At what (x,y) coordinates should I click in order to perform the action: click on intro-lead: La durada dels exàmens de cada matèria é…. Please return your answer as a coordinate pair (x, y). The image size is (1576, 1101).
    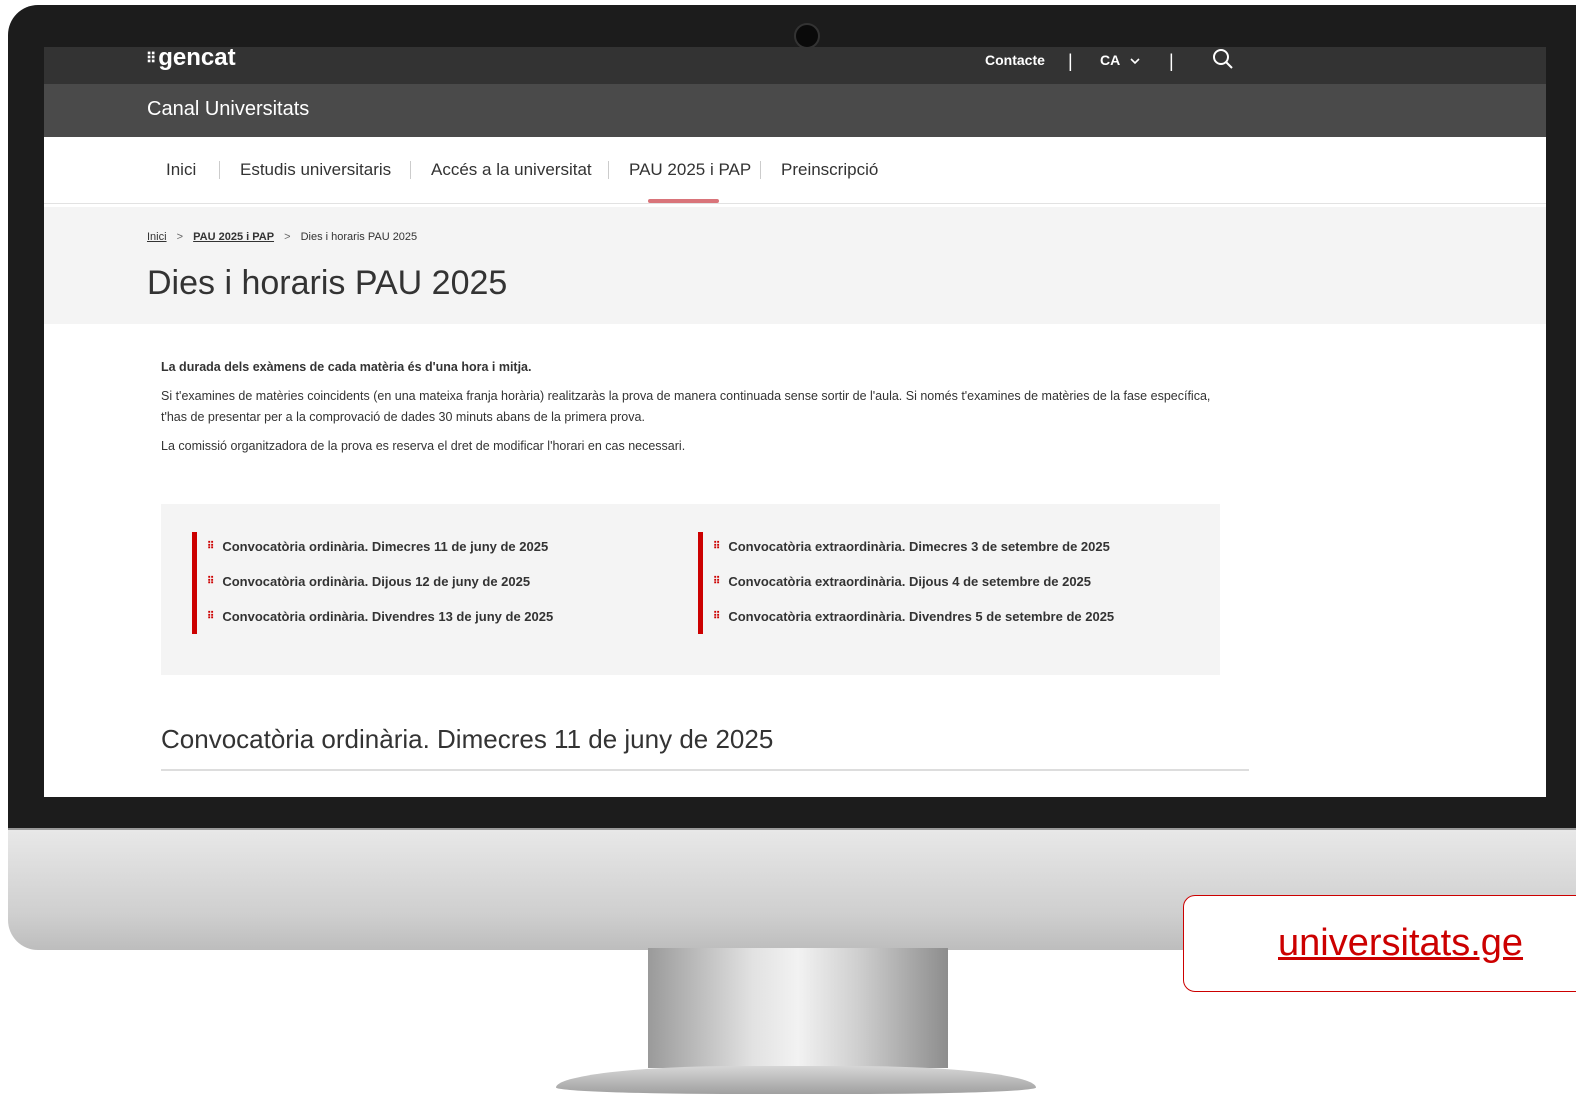
    Looking at the image, I should click on (346, 367).